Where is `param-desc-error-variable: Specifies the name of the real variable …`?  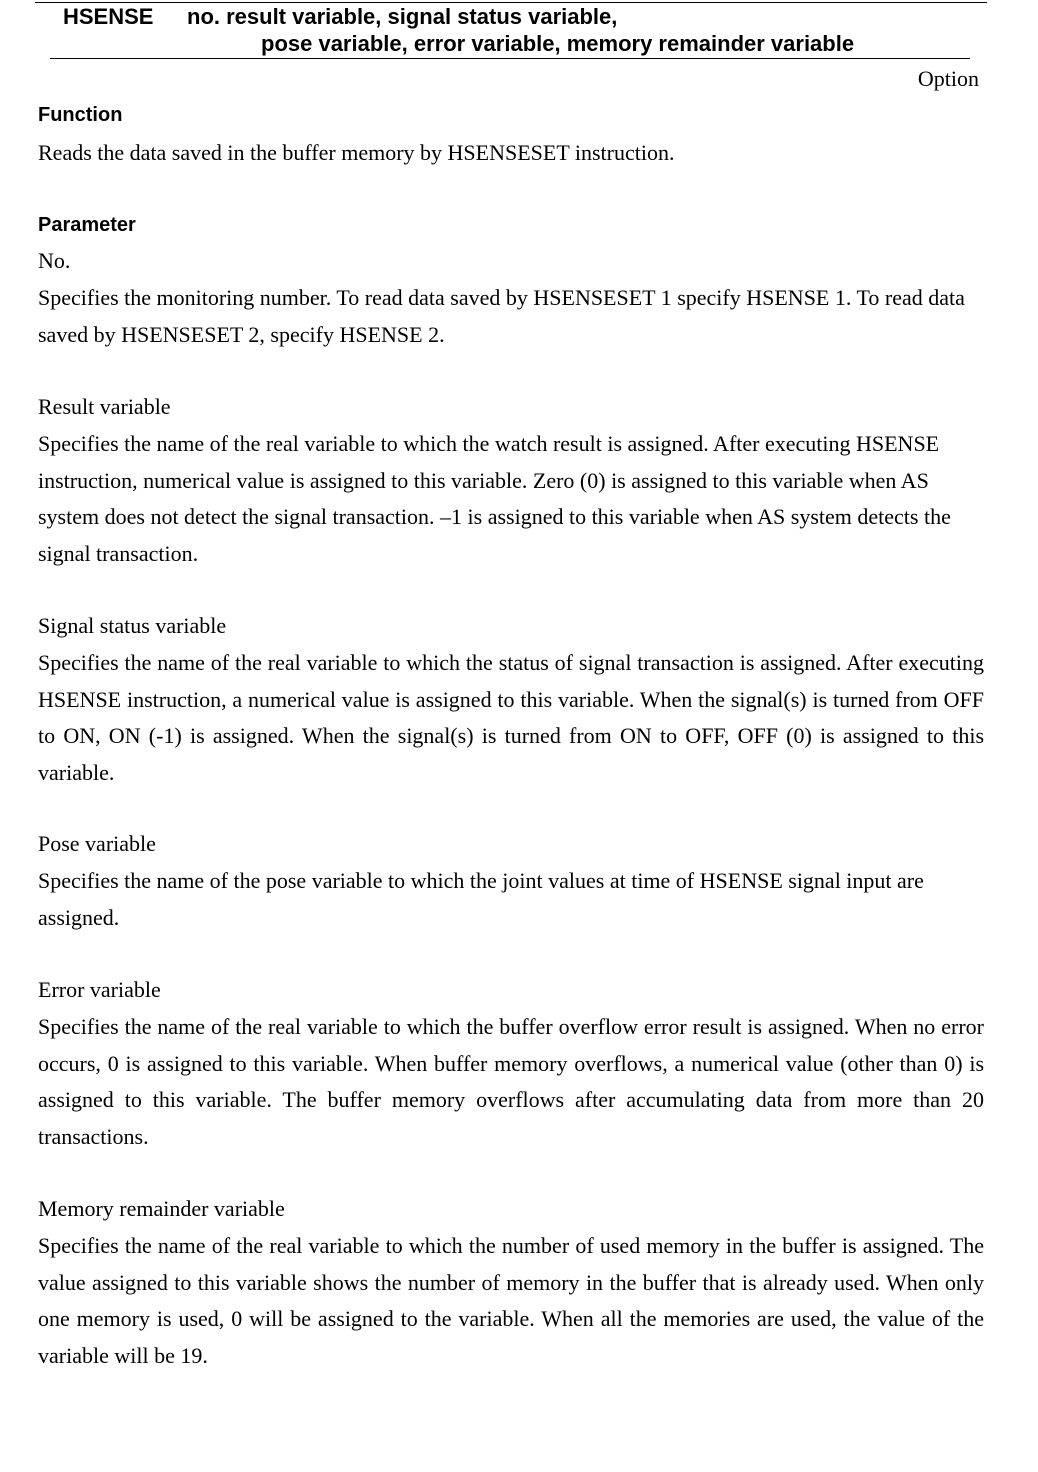
param-desc-error-variable: Specifies the name of the real variable … is located at coordinates (511, 1081).